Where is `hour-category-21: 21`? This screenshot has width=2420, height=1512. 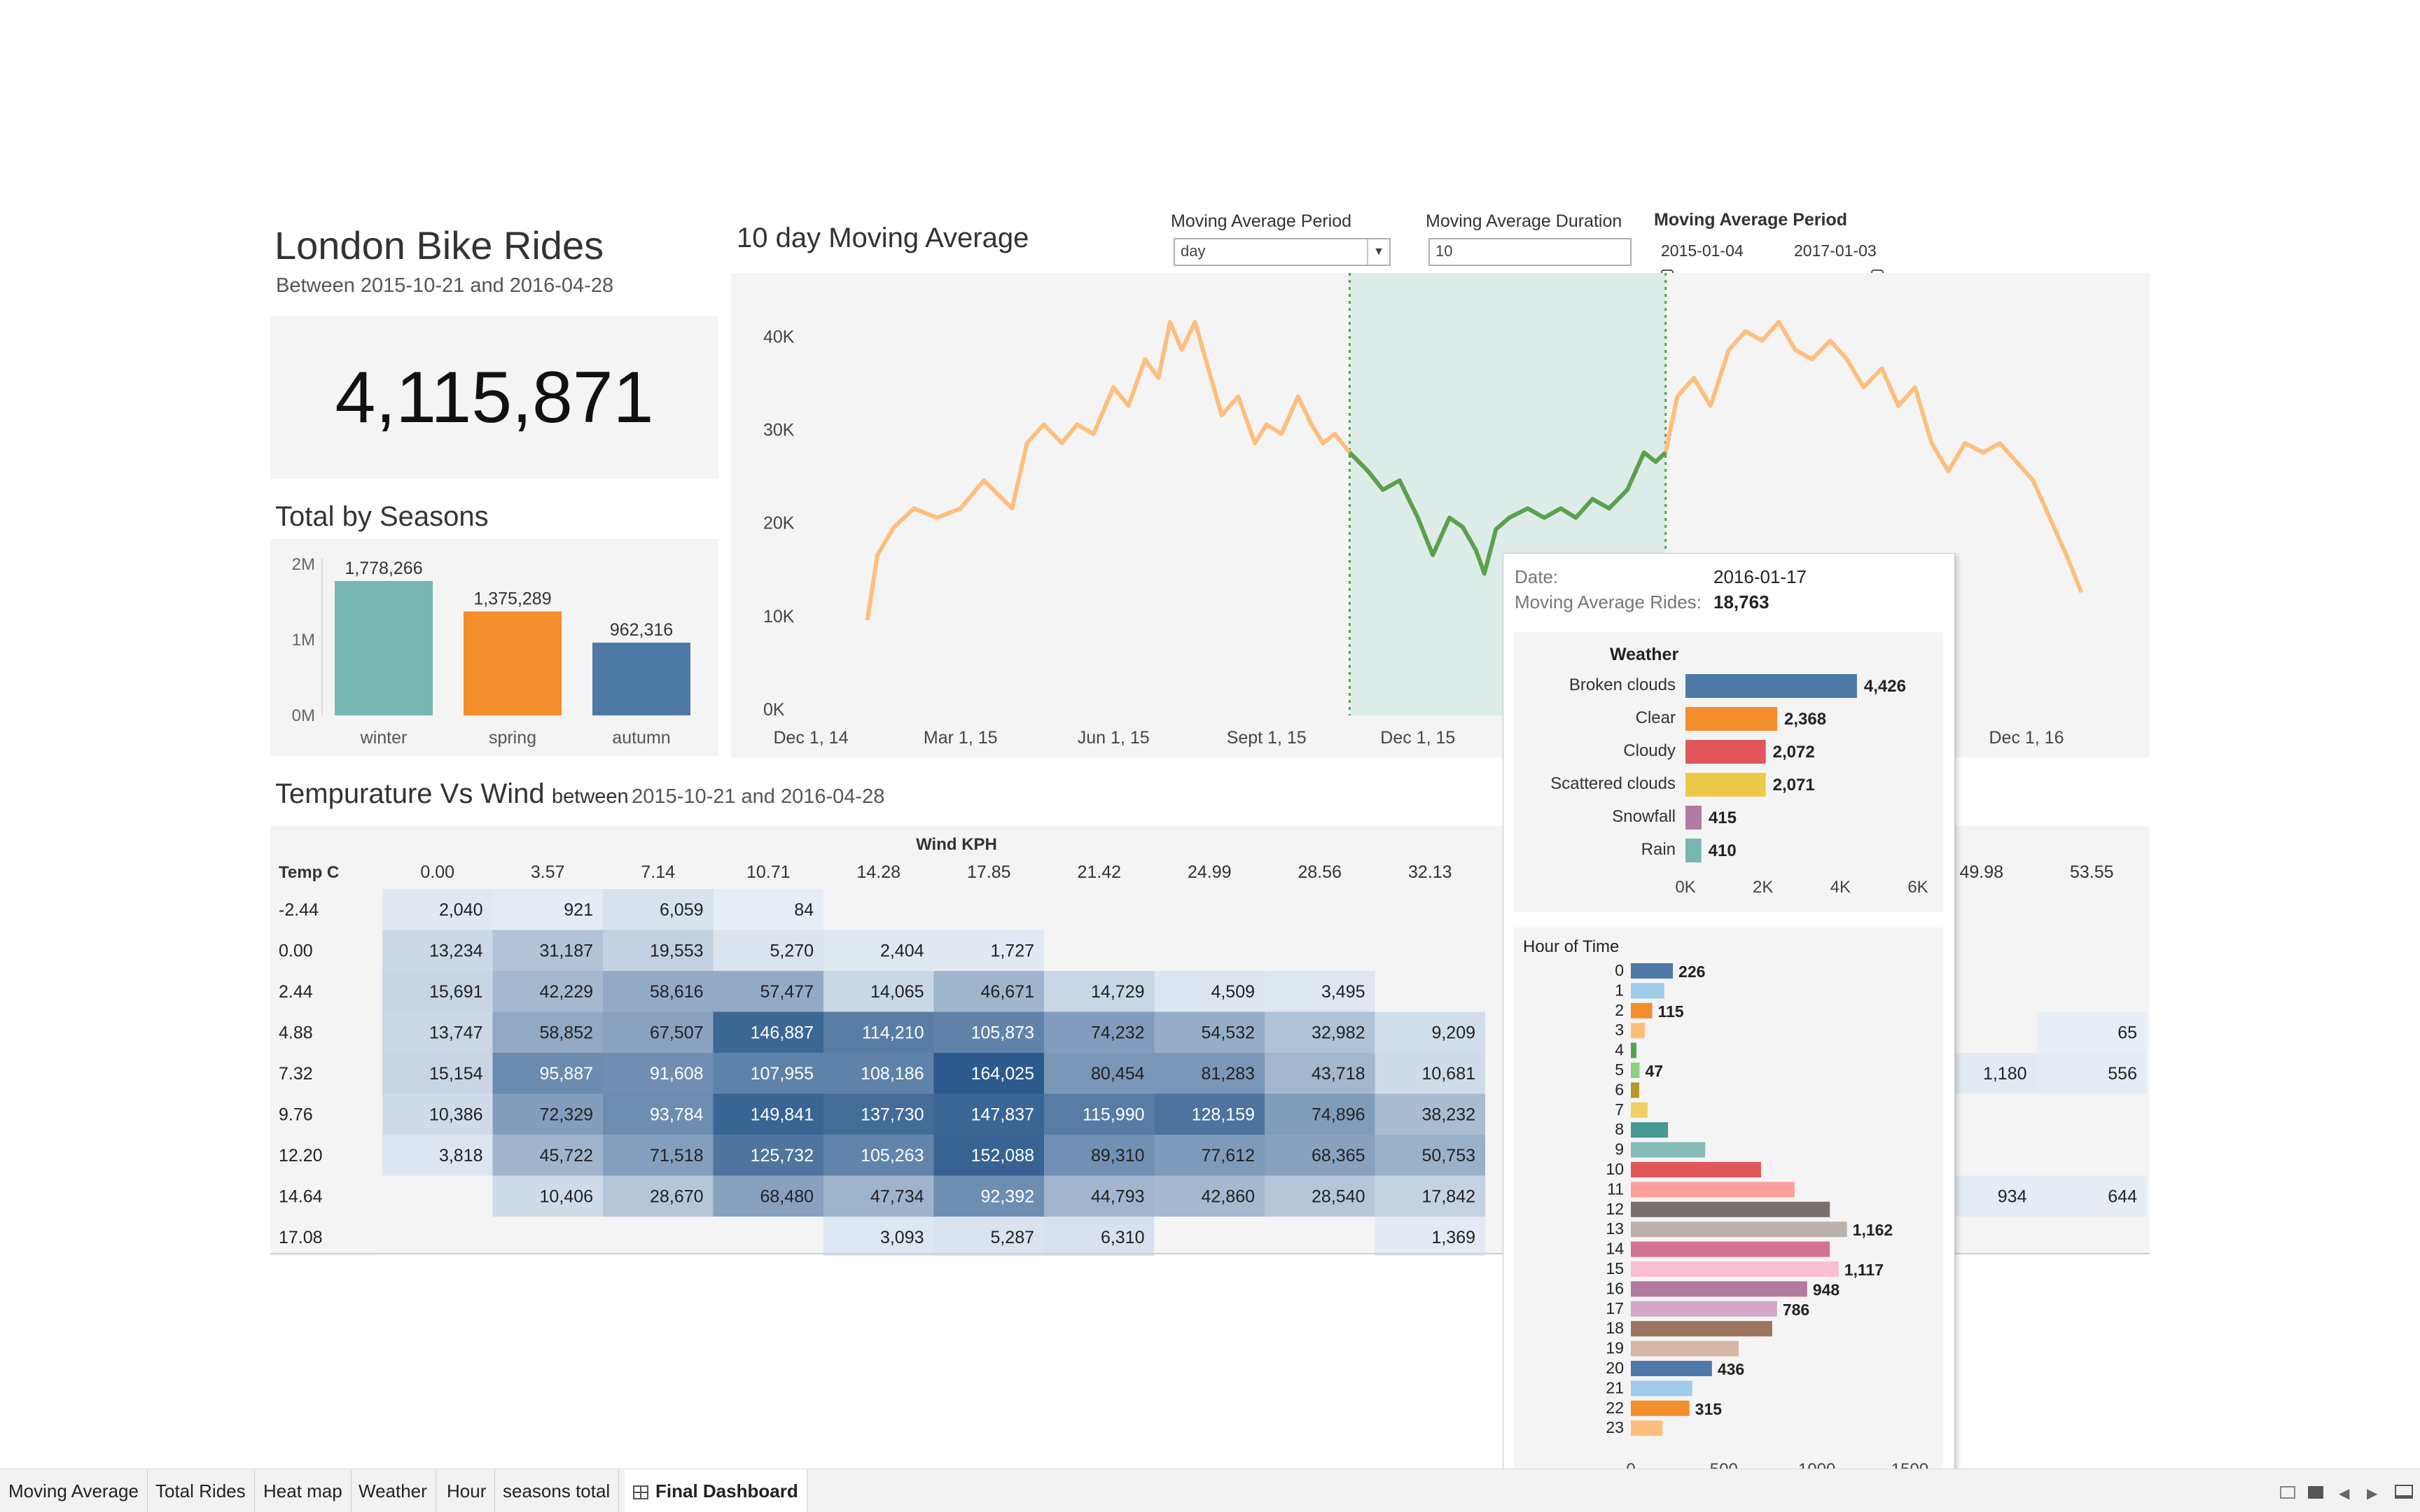 hour-category-21: 21 is located at coordinates (1615, 1387).